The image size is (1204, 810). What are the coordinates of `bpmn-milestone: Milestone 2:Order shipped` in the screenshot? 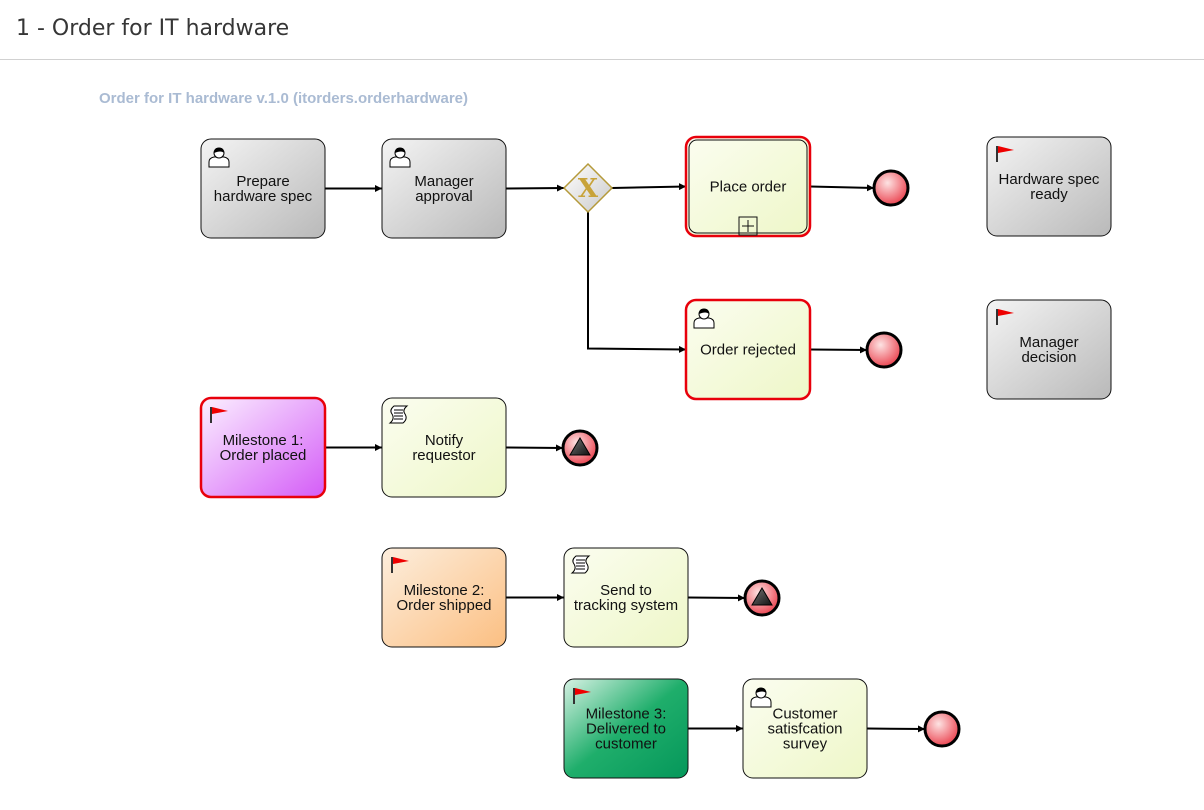 It's located at (444, 597).